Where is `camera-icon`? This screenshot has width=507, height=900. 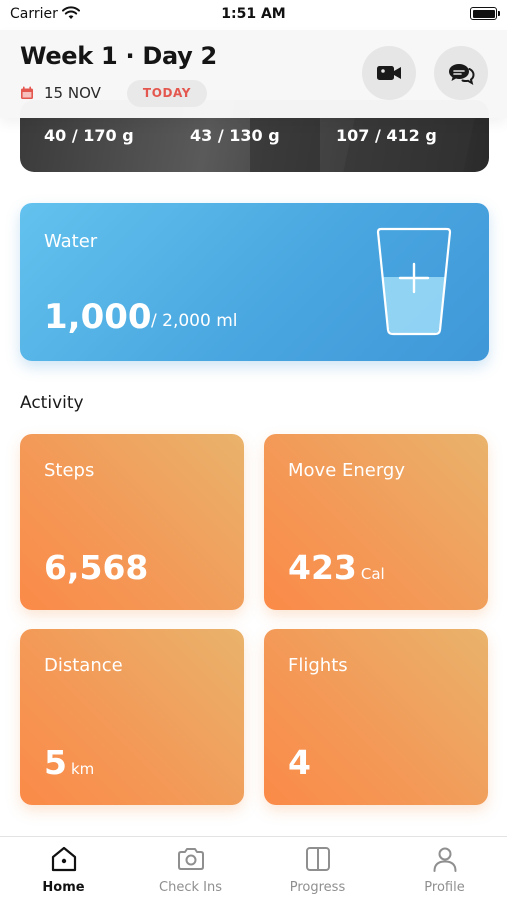 camera-icon is located at coordinates (190, 859).